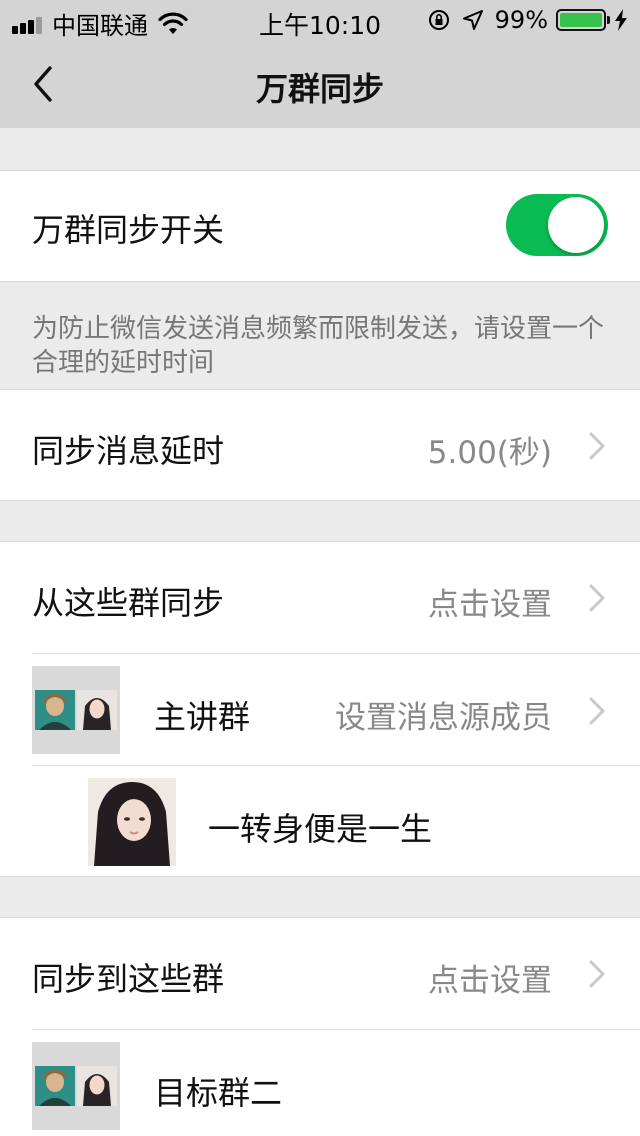  What do you see at coordinates (320, 829) in the screenshot?
I see `source-member-name: 一转身便是一生` at bounding box center [320, 829].